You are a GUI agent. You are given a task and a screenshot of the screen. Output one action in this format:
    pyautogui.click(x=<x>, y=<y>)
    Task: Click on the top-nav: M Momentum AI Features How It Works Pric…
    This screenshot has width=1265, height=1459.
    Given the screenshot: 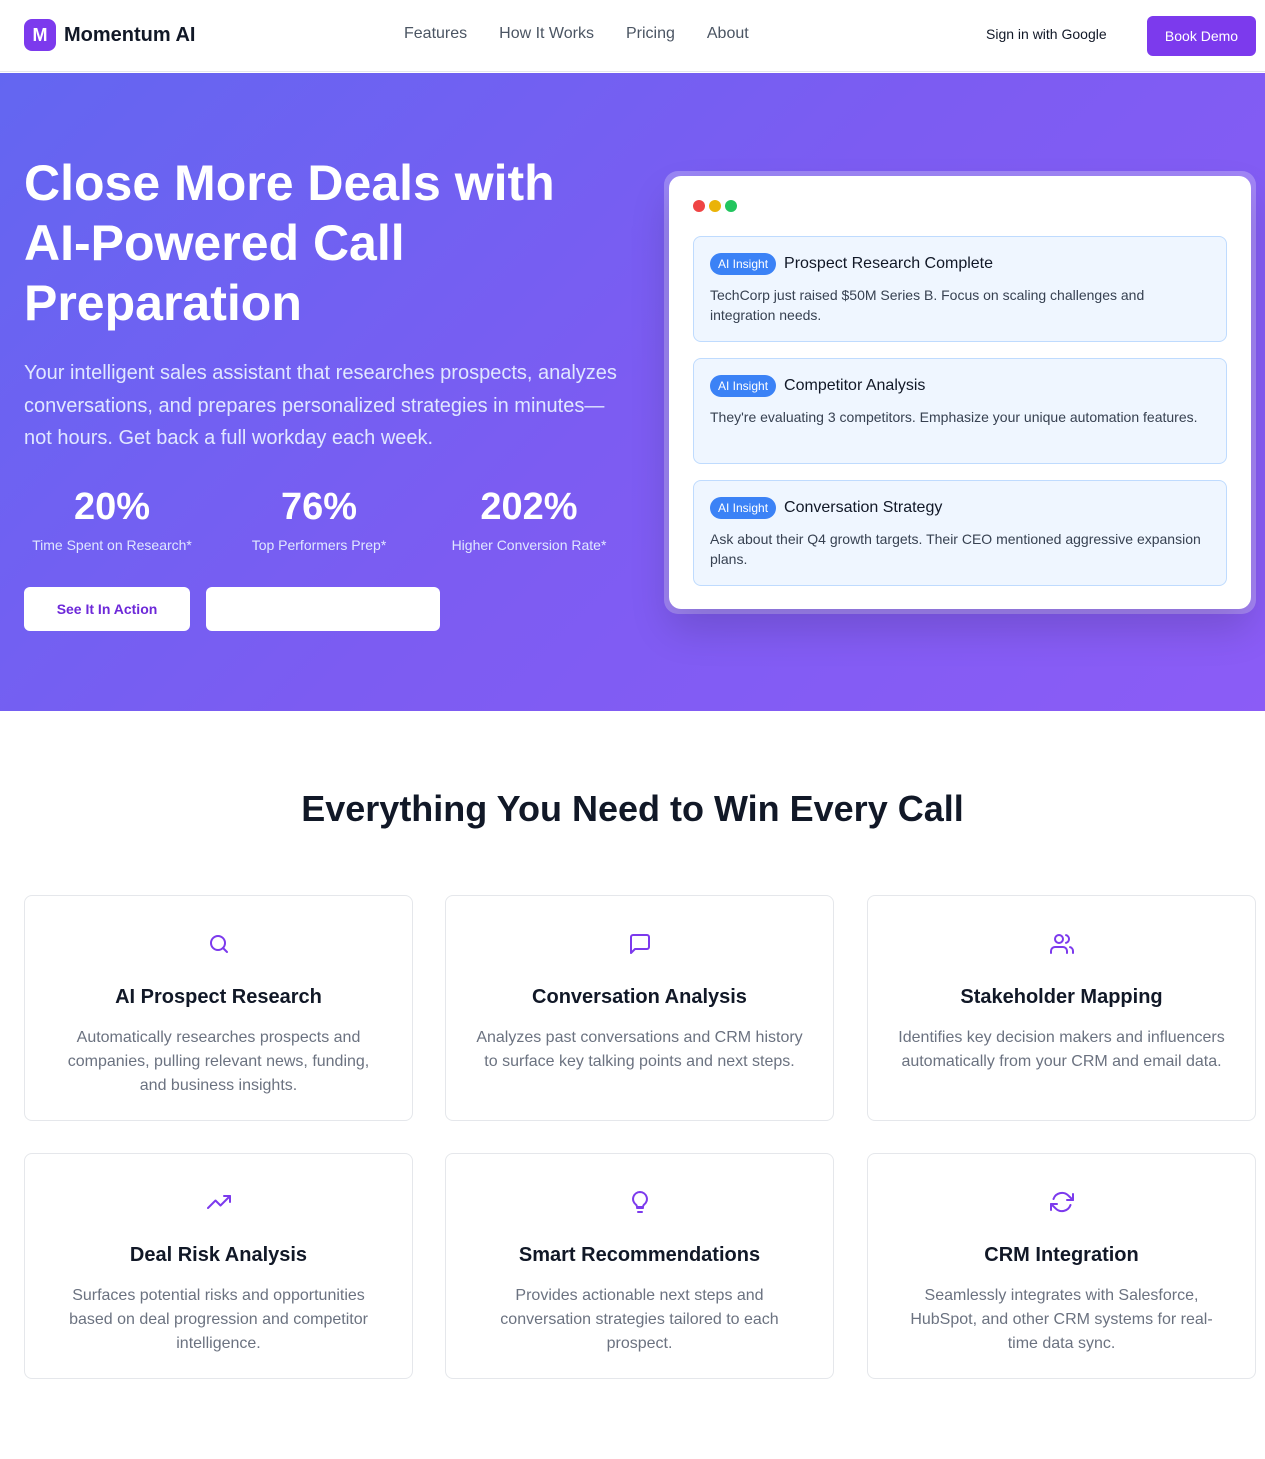 What is the action you would take?
    pyautogui.click(x=632, y=36)
    